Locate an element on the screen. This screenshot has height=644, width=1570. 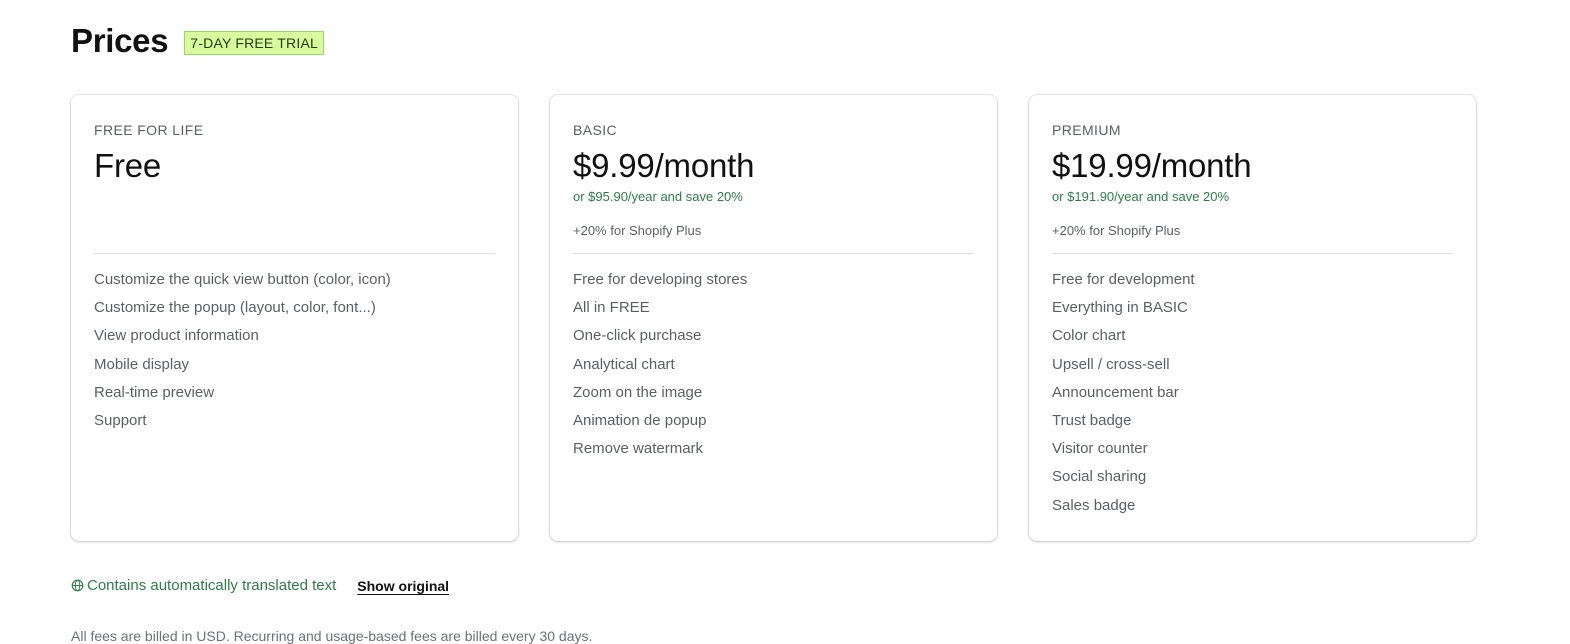
plan-name: FREE FOR LIFE is located at coordinates (149, 130).